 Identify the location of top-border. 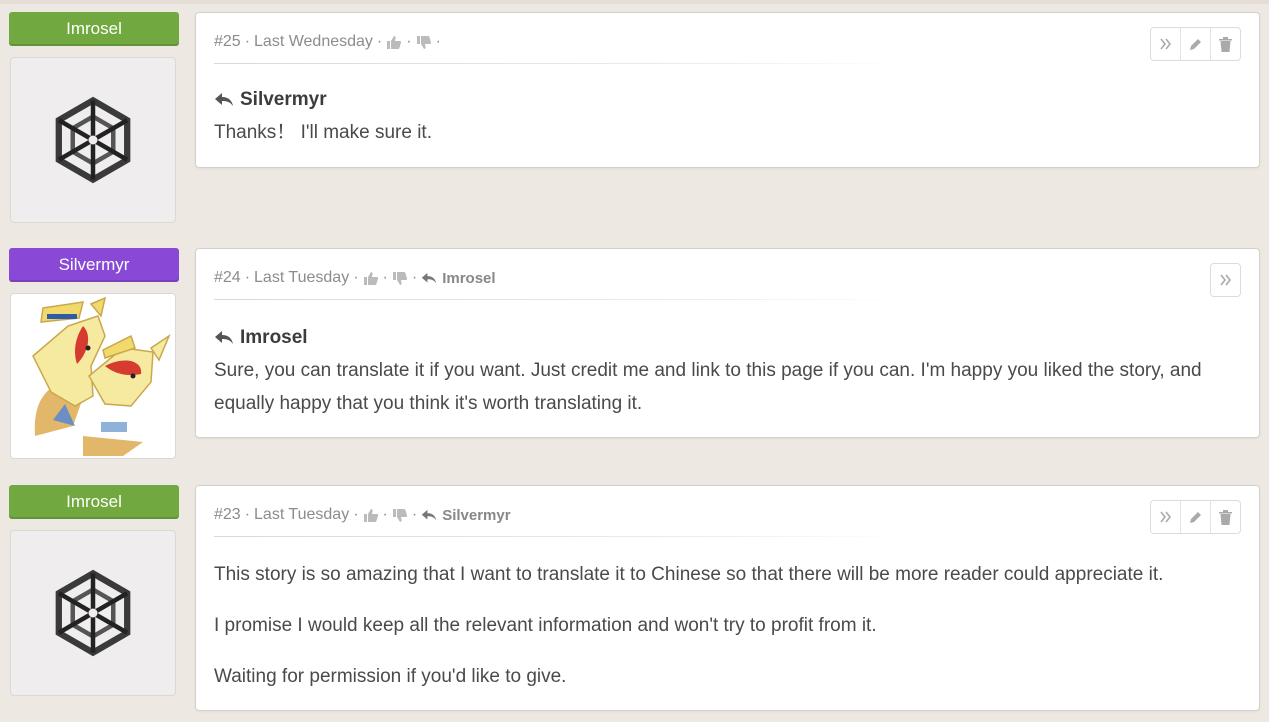
(634, 2).